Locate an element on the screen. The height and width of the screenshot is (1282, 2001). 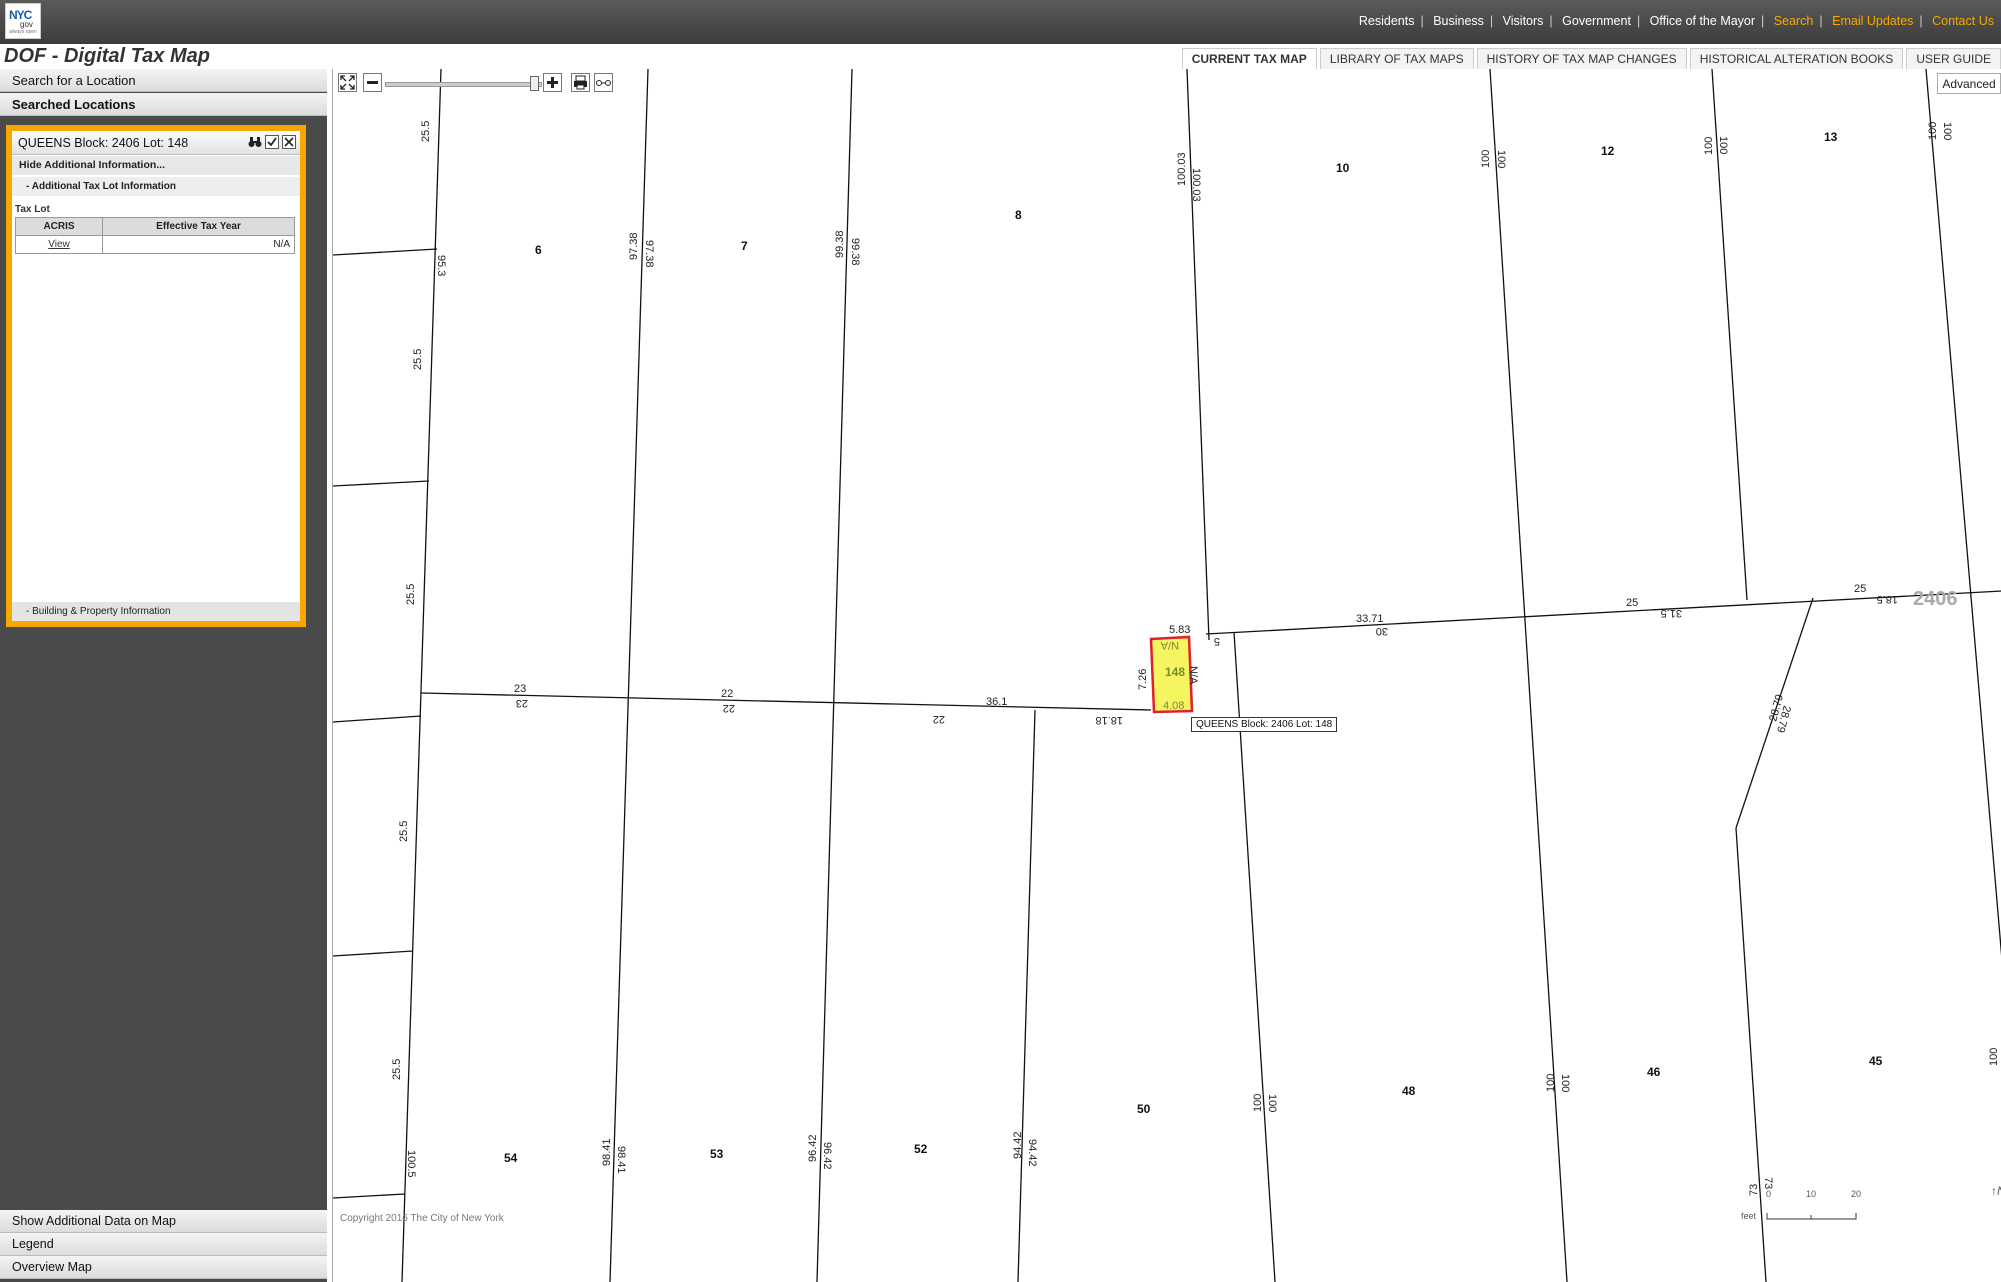
link-visitors: Visitors is located at coordinates (1523, 21).